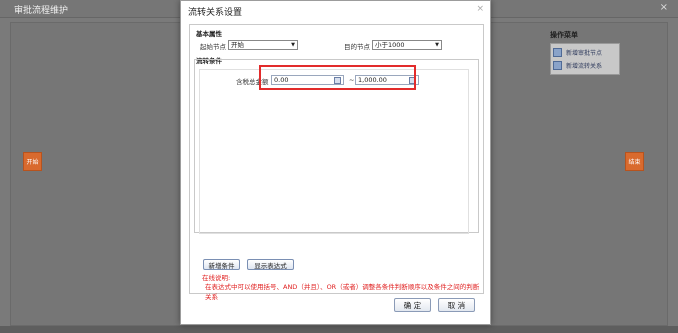 This screenshot has width=678, height=333. Describe the element at coordinates (213, 47) in the screenshot. I see `start-node-label: 起始节点` at that location.